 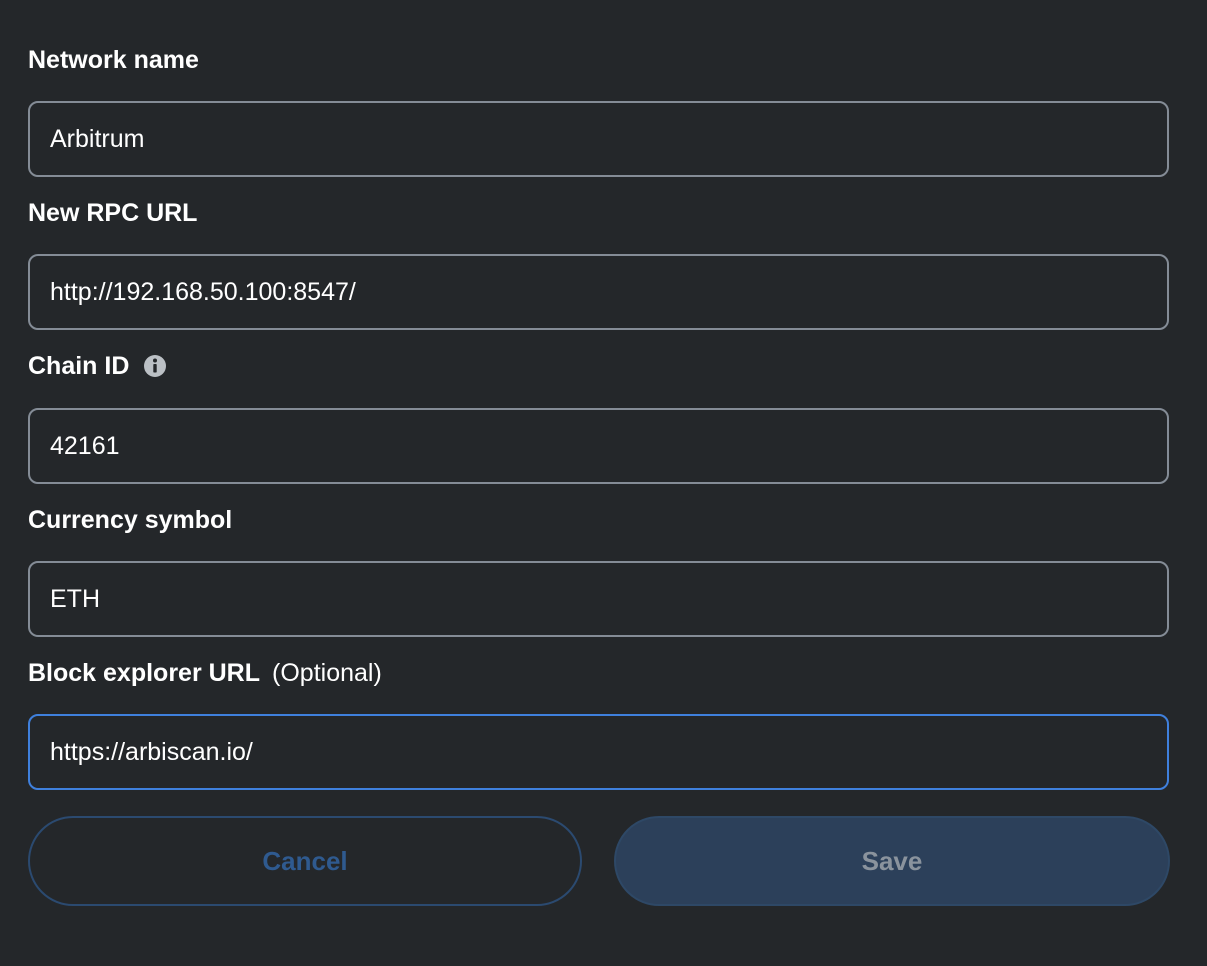 What do you see at coordinates (155, 366) in the screenshot?
I see `info-icon` at bounding box center [155, 366].